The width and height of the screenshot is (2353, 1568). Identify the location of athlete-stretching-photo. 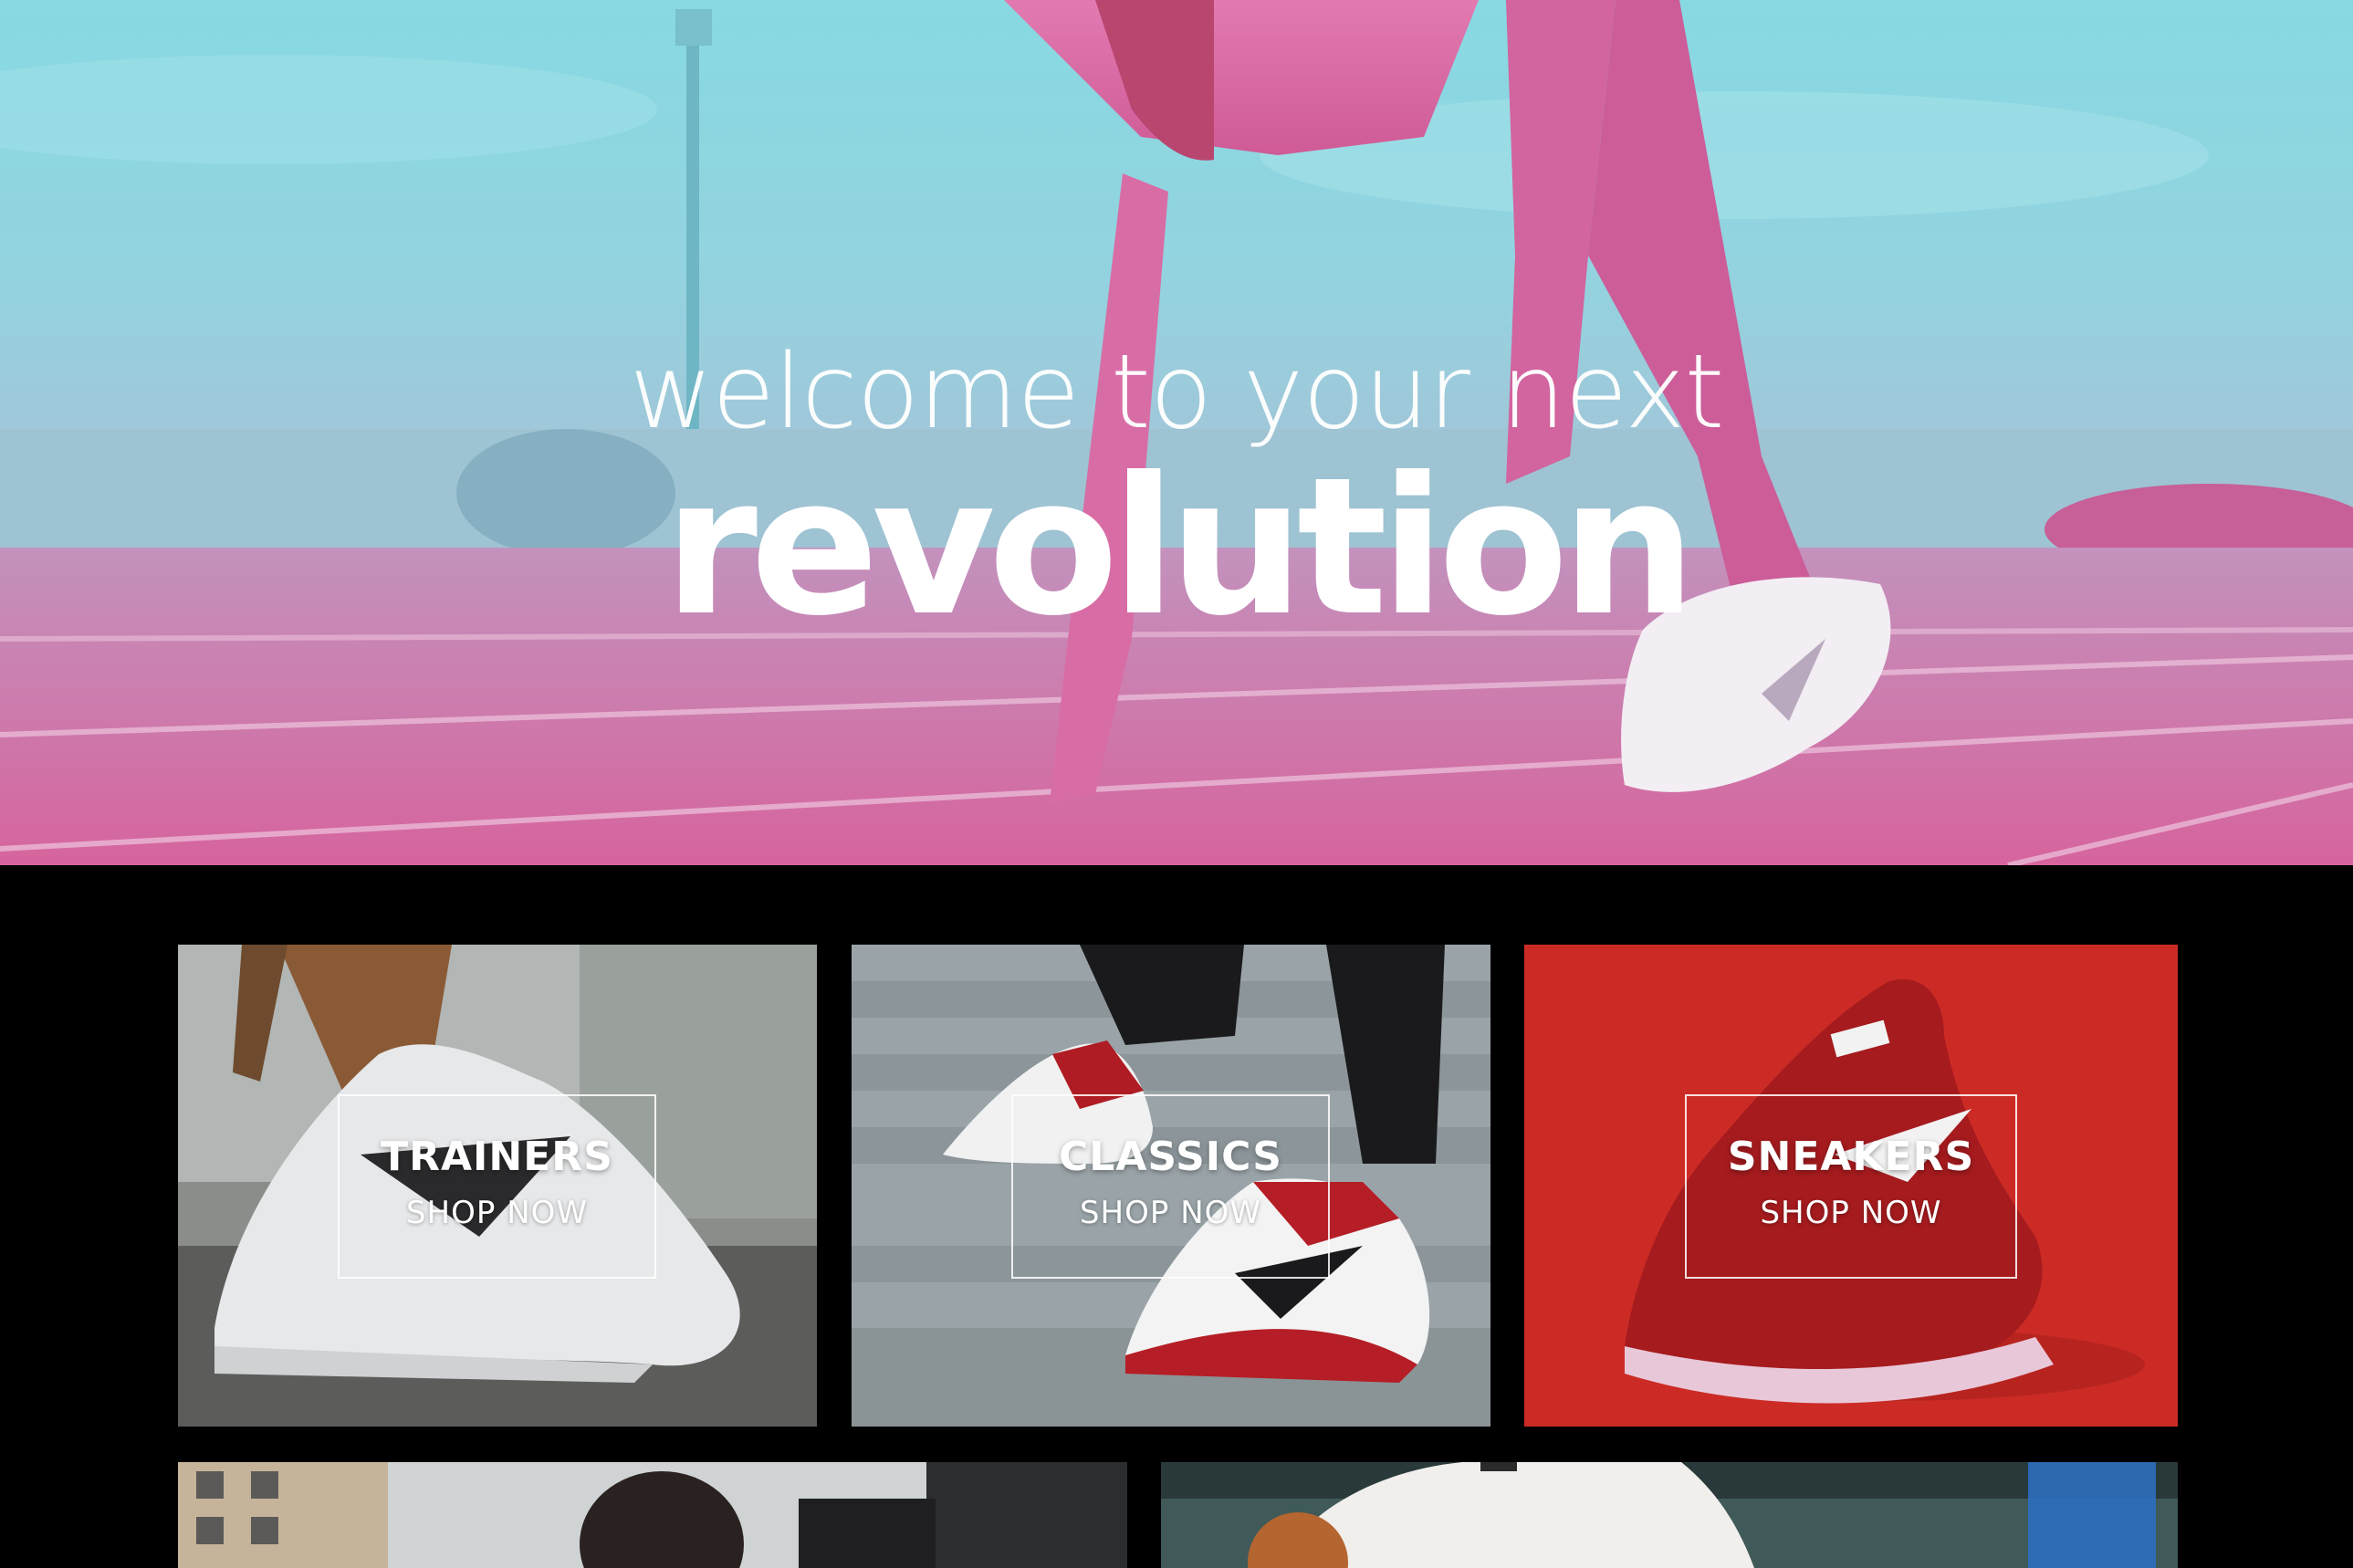
(652, 1515).